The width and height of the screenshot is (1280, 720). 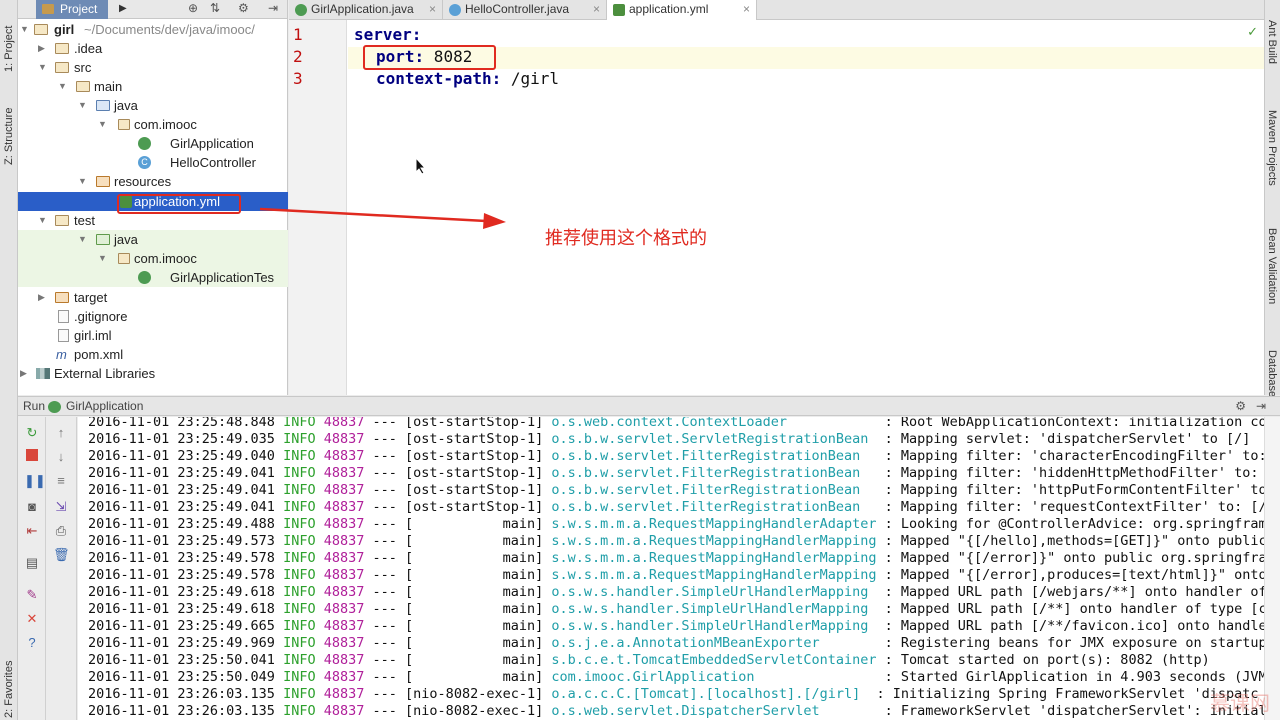 I want to click on tree-item-main: ▼ main, so click(x=153, y=86).